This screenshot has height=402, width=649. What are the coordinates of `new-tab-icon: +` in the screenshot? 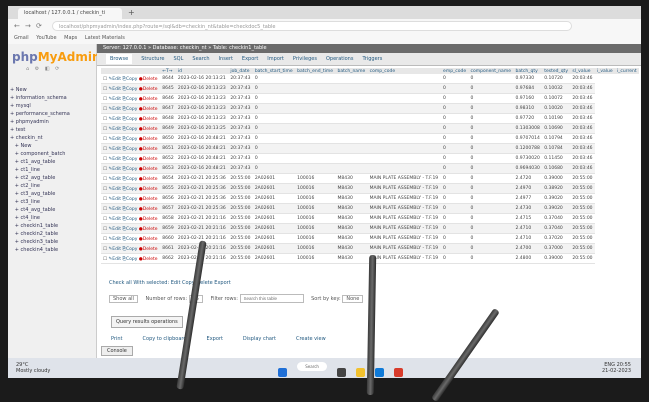 It's located at (131, 12).